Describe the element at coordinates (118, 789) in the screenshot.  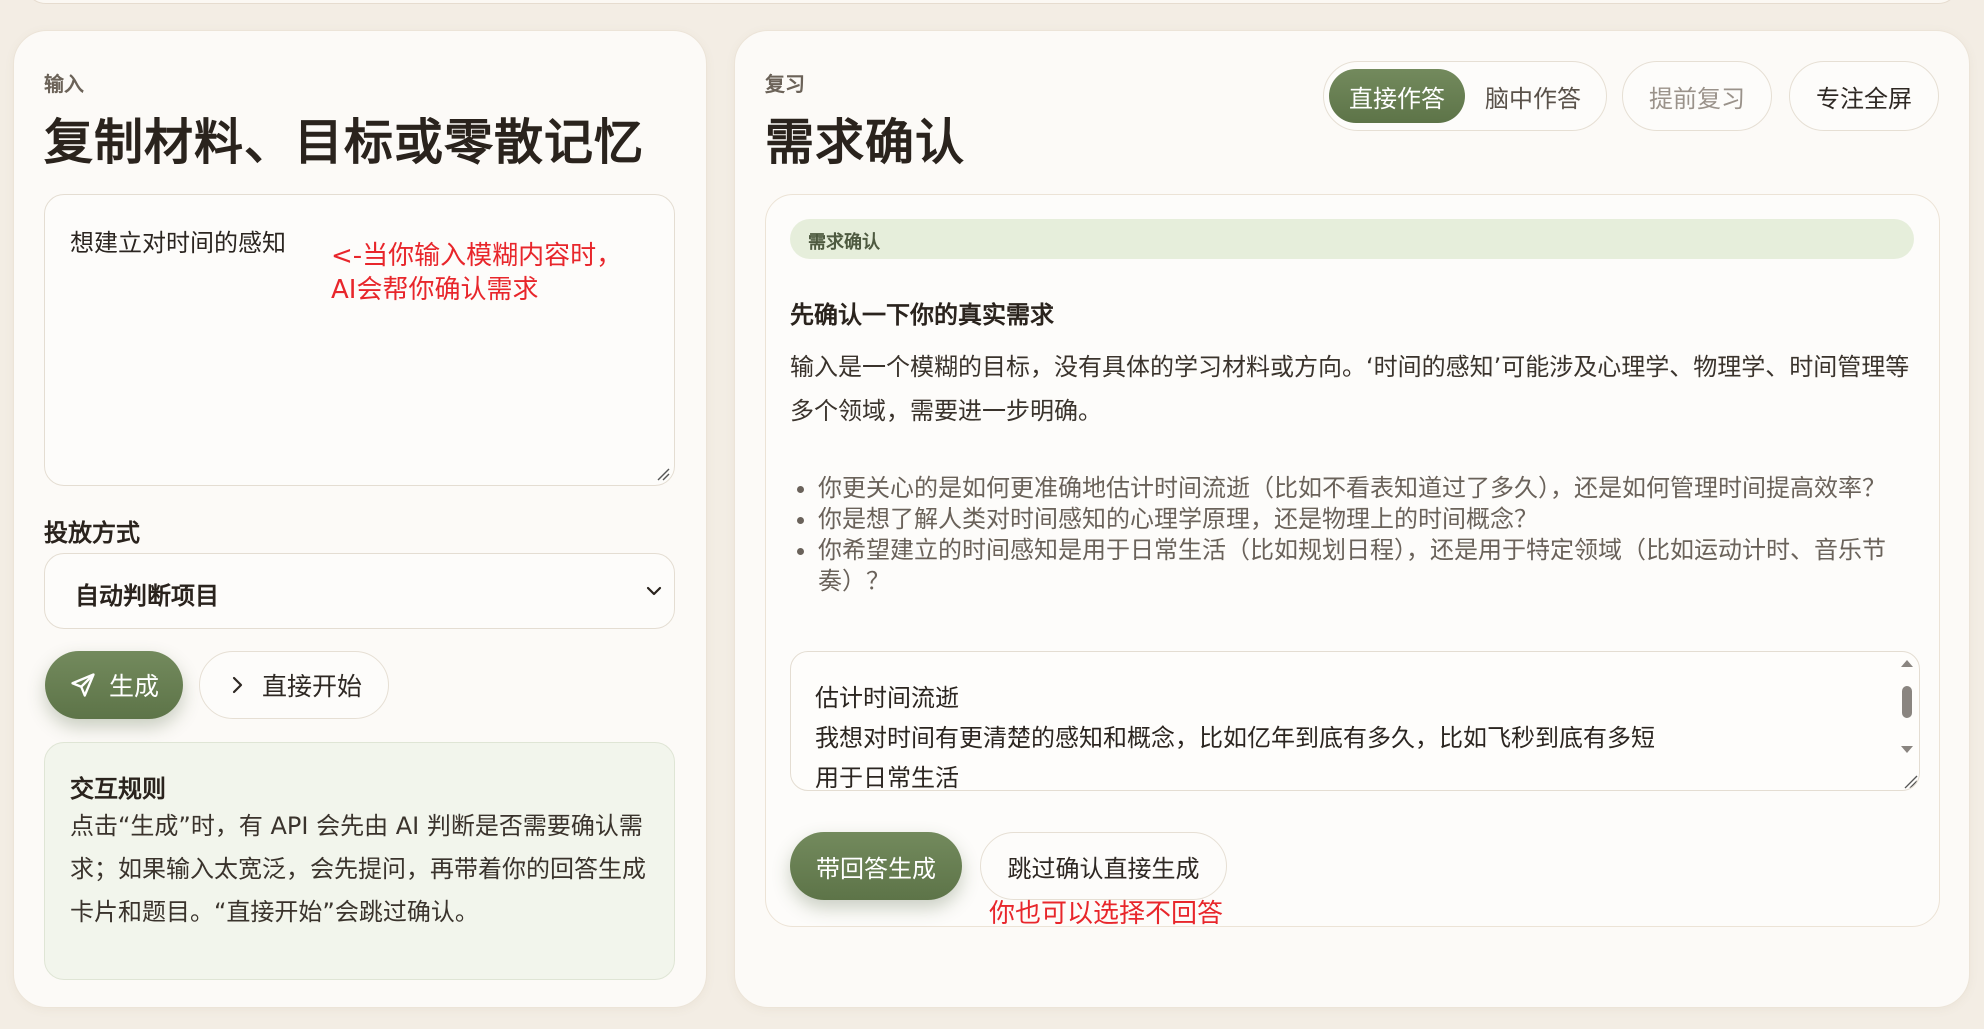
I see `rules-title: 交互规则` at that location.